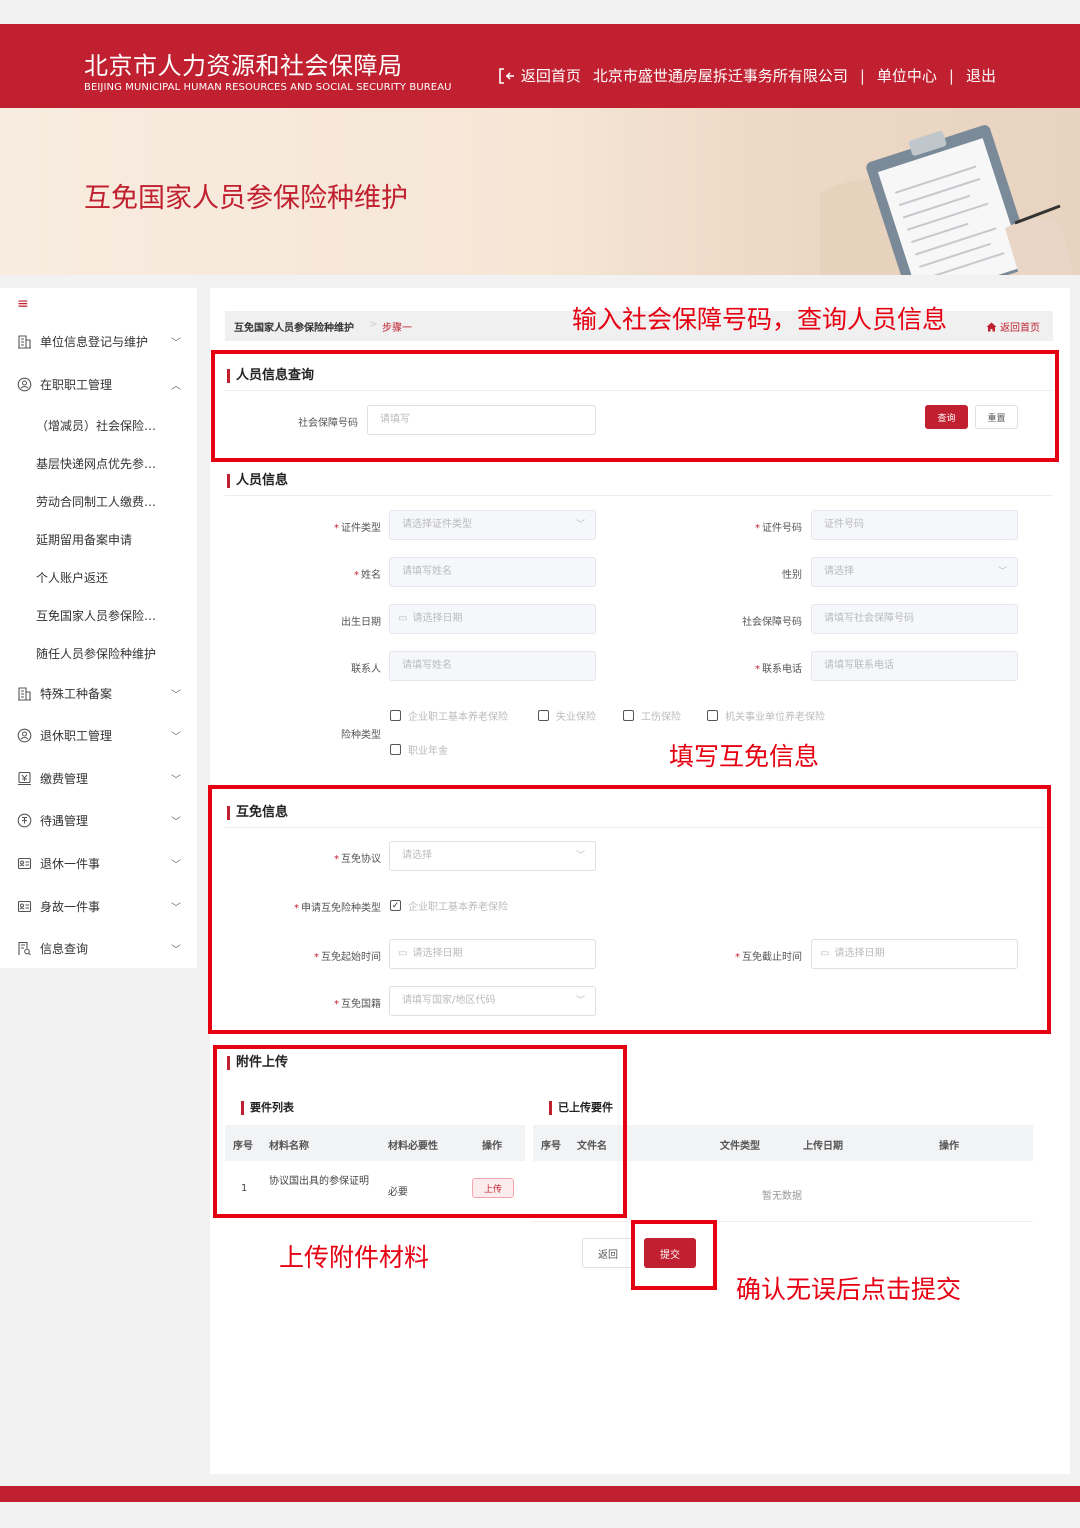 The width and height of the screenshot is (1080, 1528). What do you see at coordinates (567, 715) in the screenshot?
I see `checkbox-unemployment: 失业保险` at bounding box center [567, 715].